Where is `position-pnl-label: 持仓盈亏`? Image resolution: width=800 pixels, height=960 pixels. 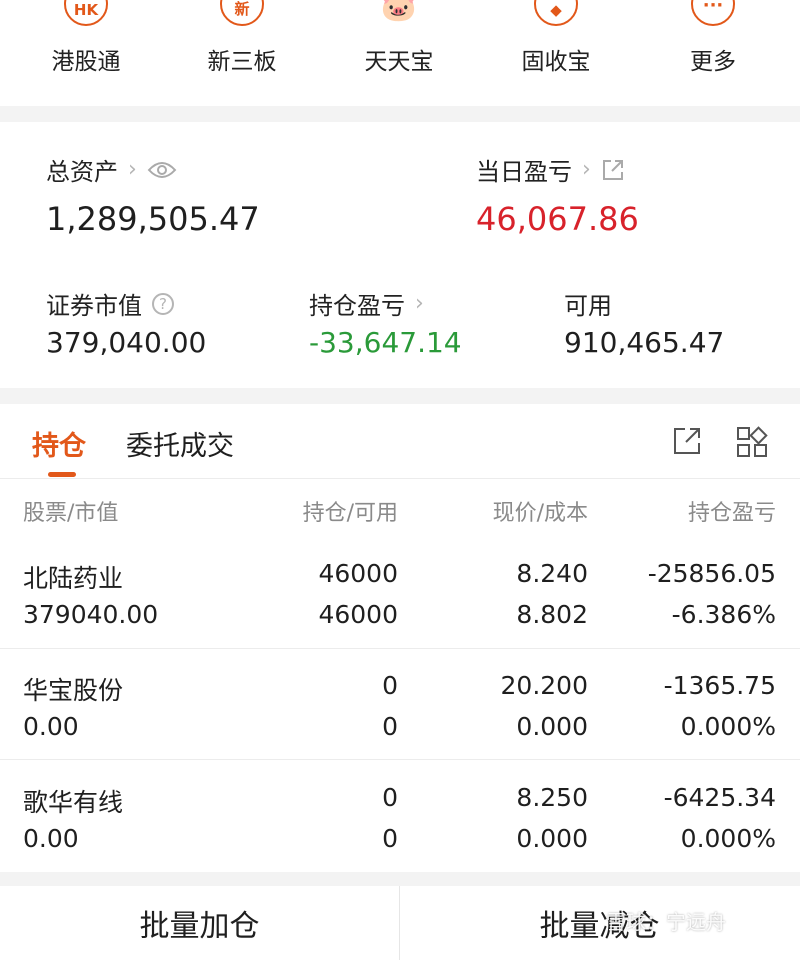 position-pnl-label: 持仓盈亏 is located at coordinates (357, 306).